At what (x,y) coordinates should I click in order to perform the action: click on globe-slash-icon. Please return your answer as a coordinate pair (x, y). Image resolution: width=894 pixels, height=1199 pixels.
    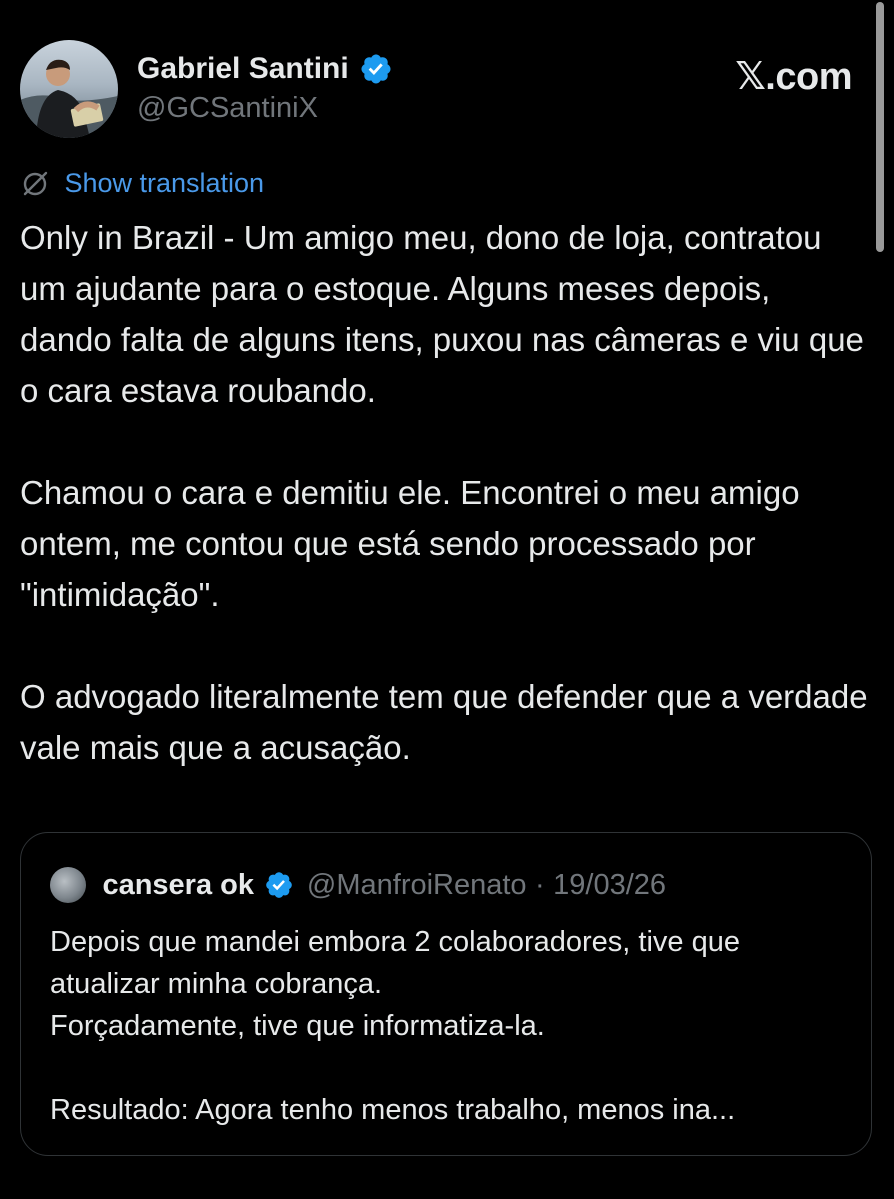
    Looking at the image, I should click on (35, 183).